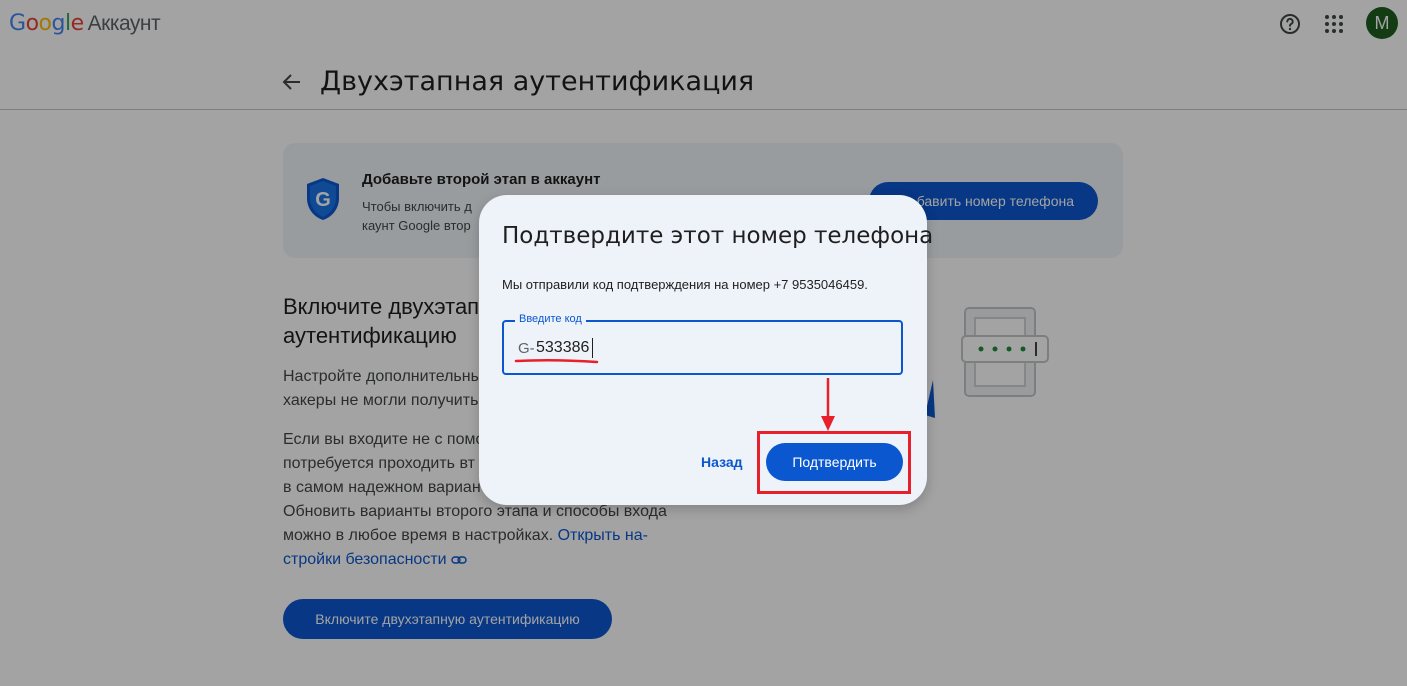  Describe the element at coordinates (592, 348) in the screenshot. I see `text-caret` at that location.